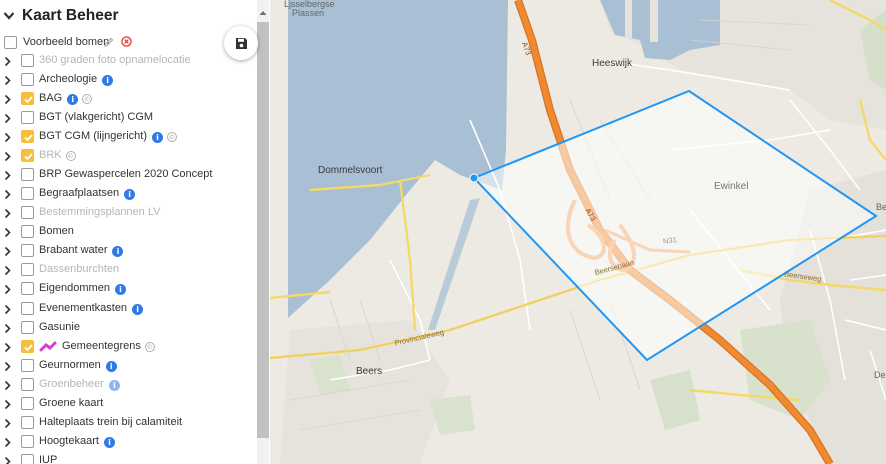 The height and width of the screenshot is (464, 886). Describe the element at coordinates (128, 175) in the screenshot. I see `layer-row: BRP Gewaspercelen 2020 Concept` at that location.